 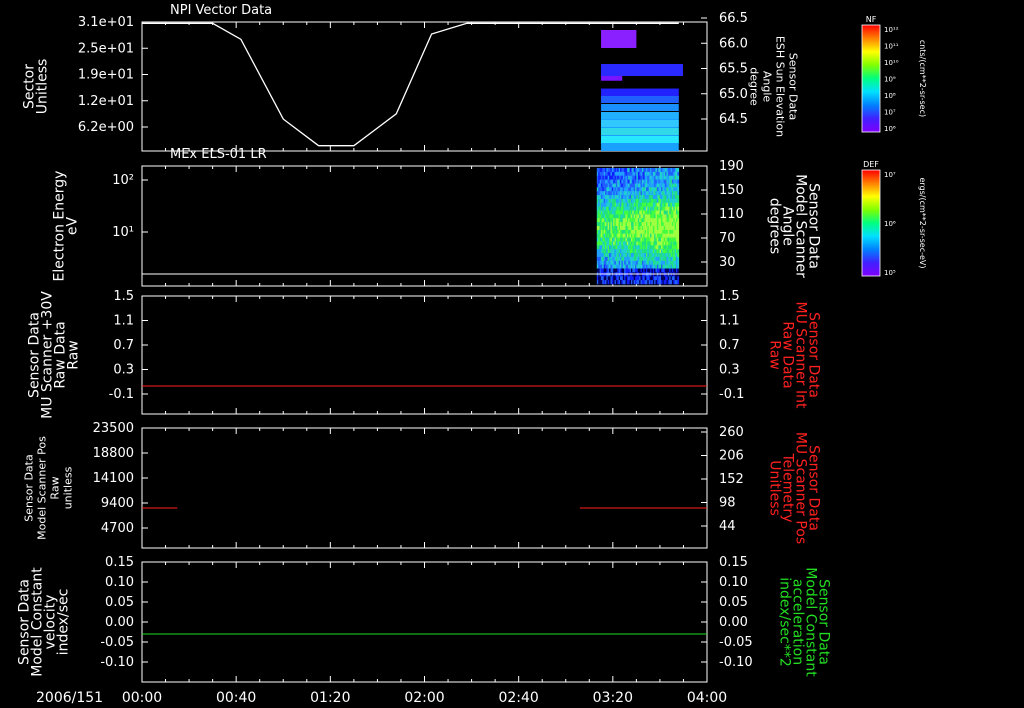 I want to click on sun-elevation-line, so click(x=410, y=84).